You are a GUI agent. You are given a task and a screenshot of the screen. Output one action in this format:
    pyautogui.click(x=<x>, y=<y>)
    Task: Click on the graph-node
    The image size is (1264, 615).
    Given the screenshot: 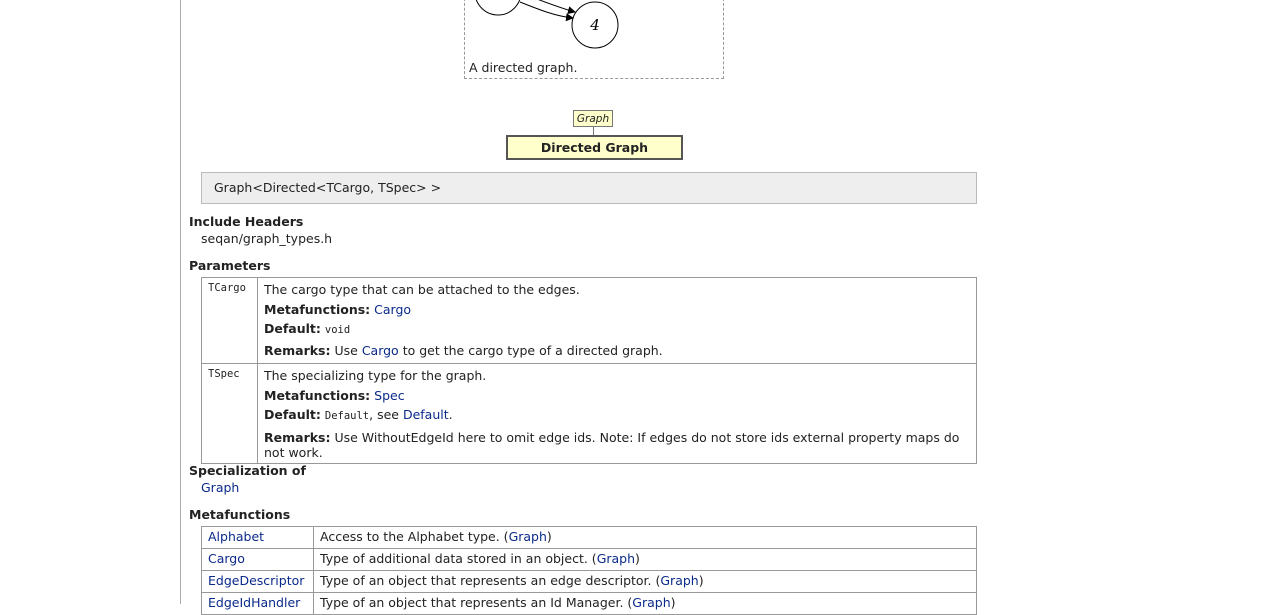 What is the action you would take?
    pyautogui.click(x=498, y=8)
    